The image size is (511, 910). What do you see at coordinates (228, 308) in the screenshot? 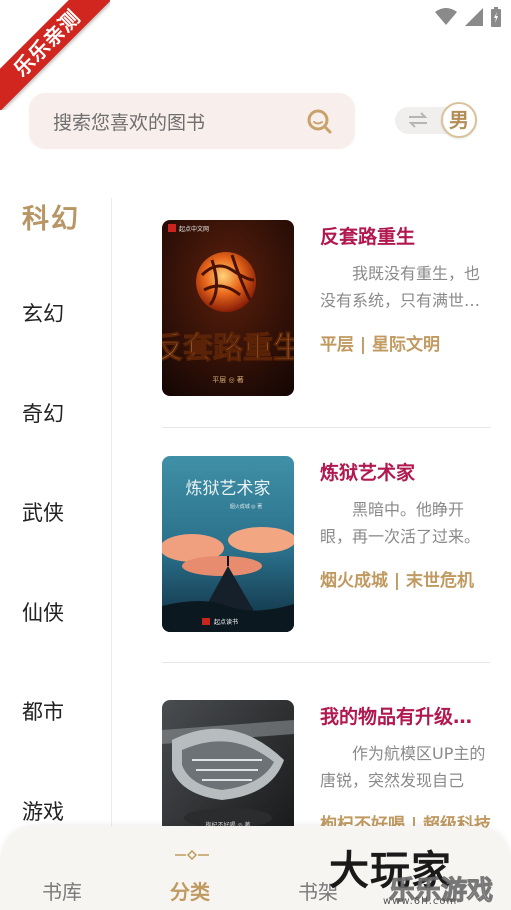
I see `book-cover: 起点中文网 反套路重生 平层 ◎ 著` at bounding box center [228, 308].